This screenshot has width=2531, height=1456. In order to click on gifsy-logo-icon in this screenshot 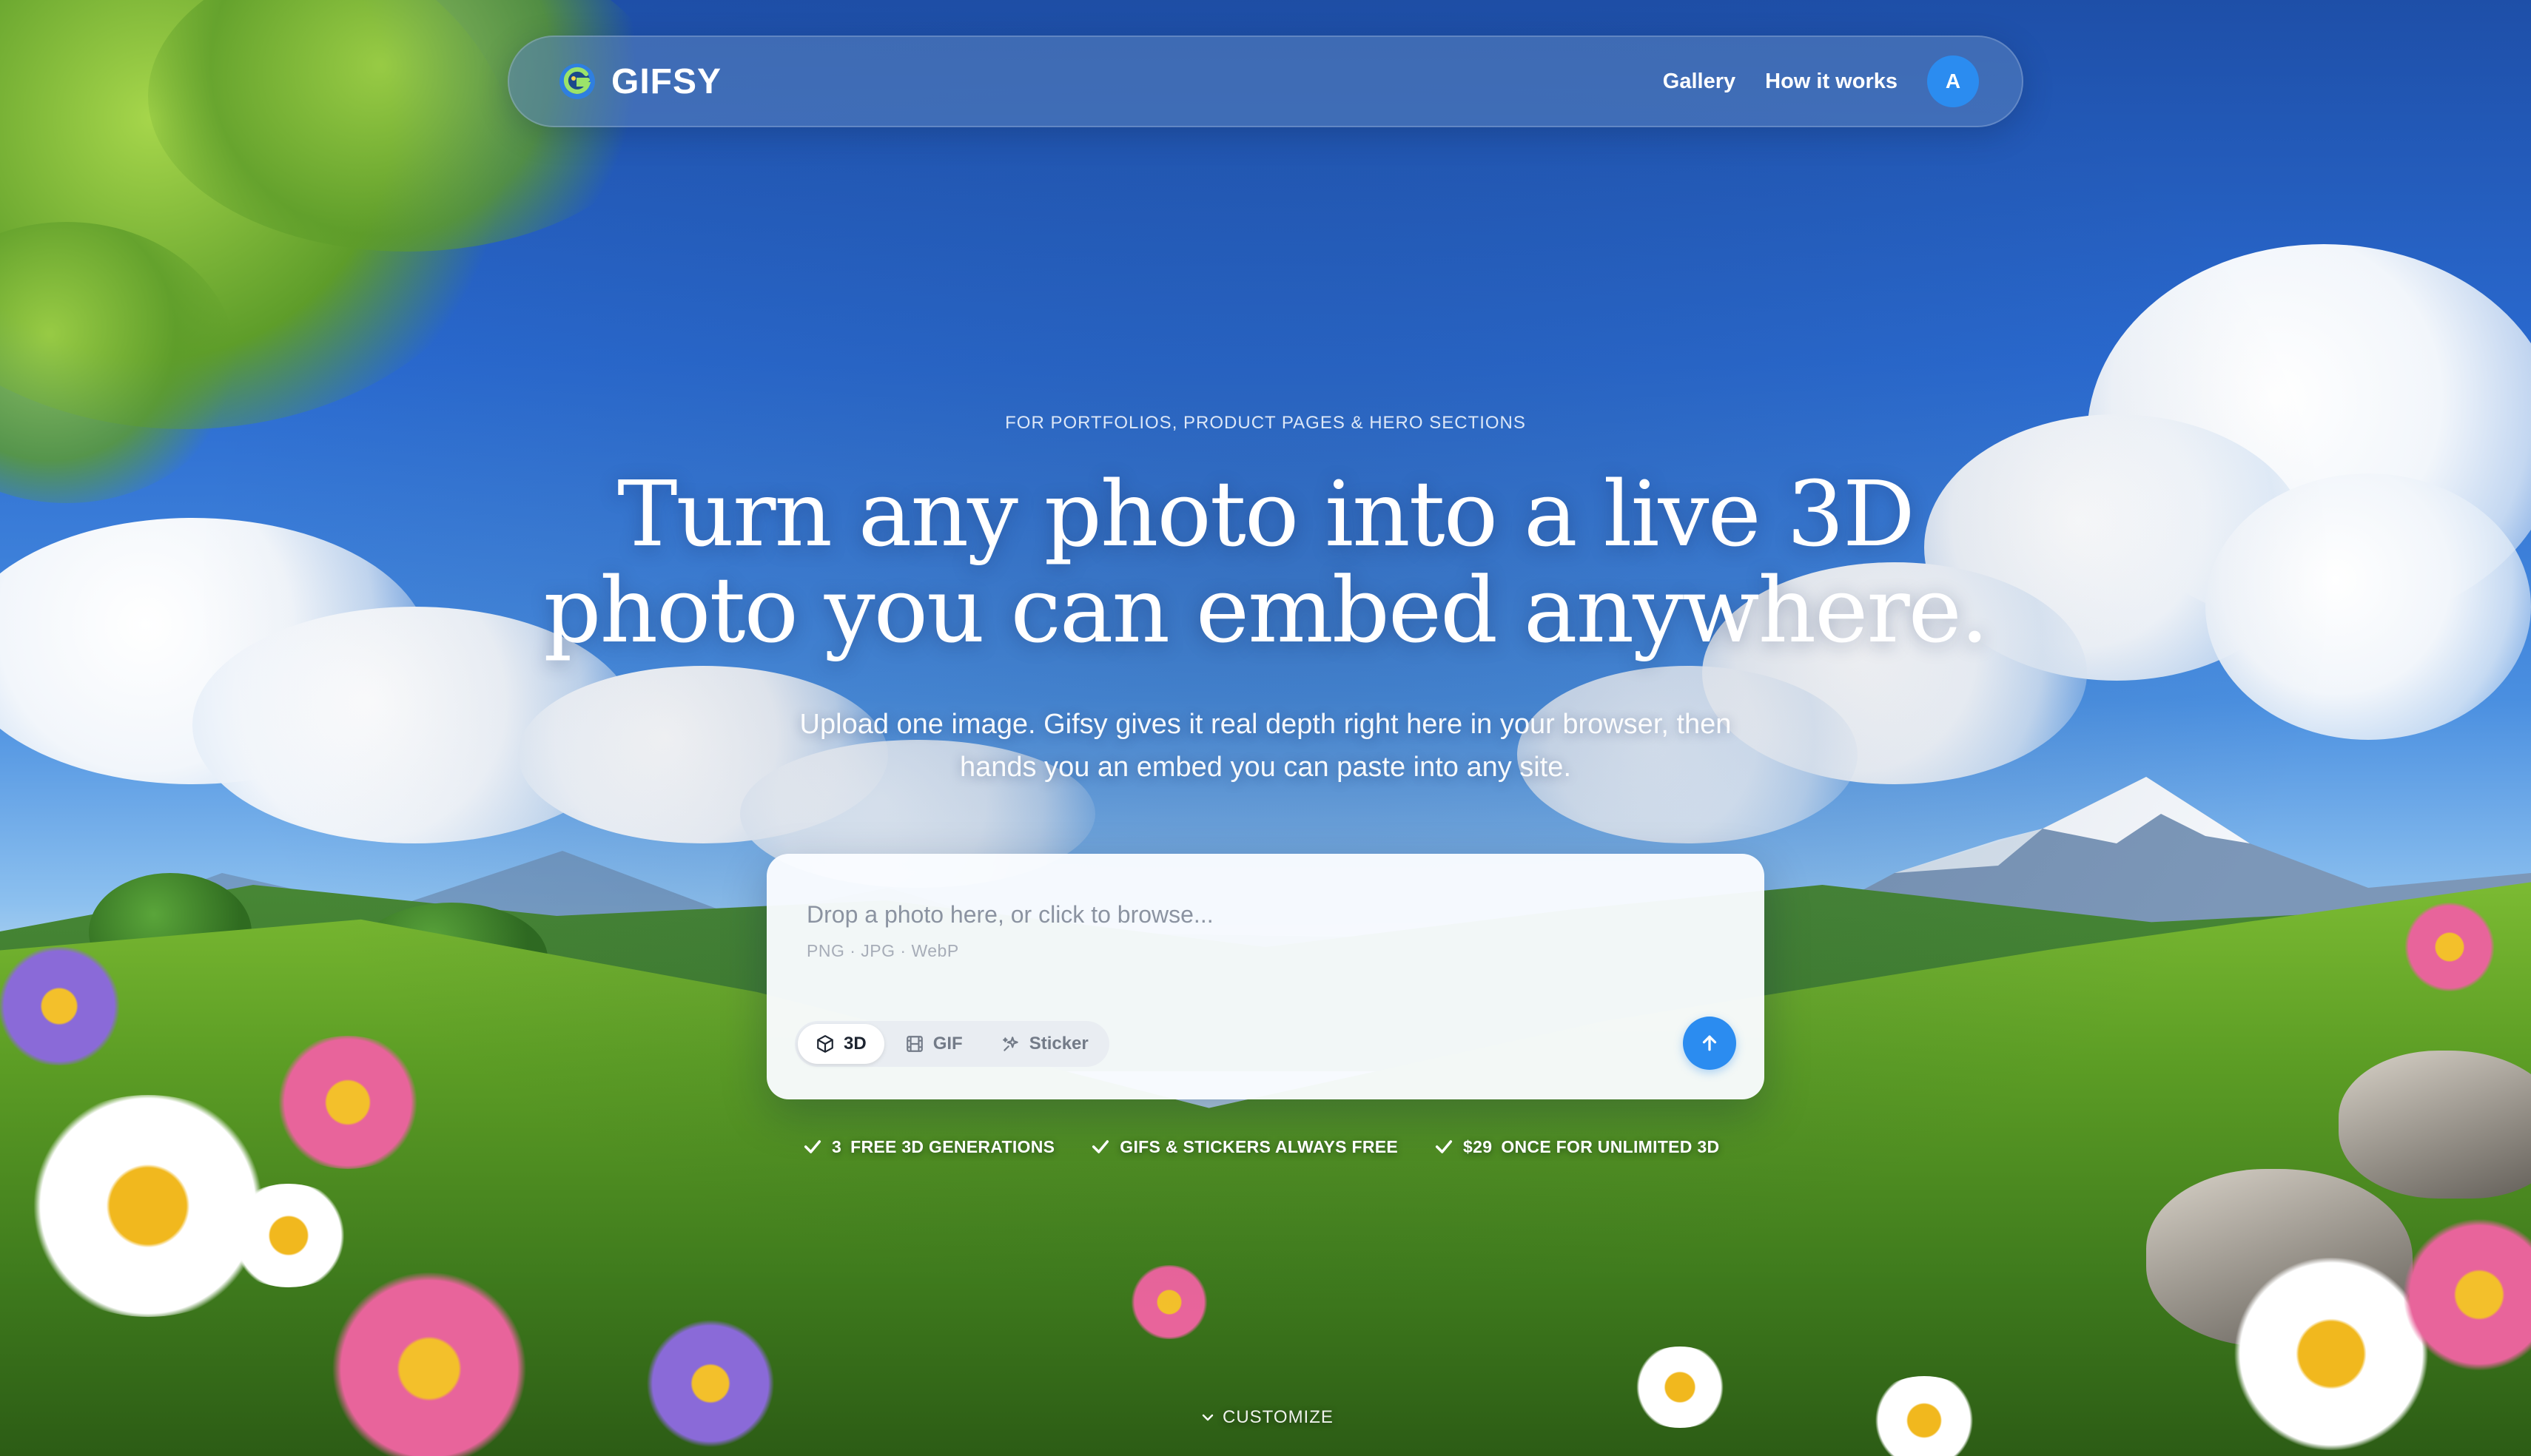, I will do `click(577, 82)`.